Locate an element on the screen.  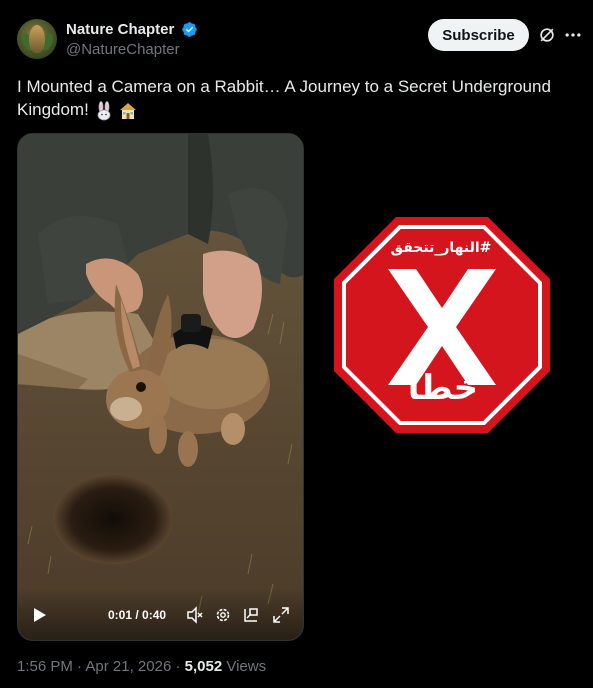
settings-icon is located at coordinates (223, 615).